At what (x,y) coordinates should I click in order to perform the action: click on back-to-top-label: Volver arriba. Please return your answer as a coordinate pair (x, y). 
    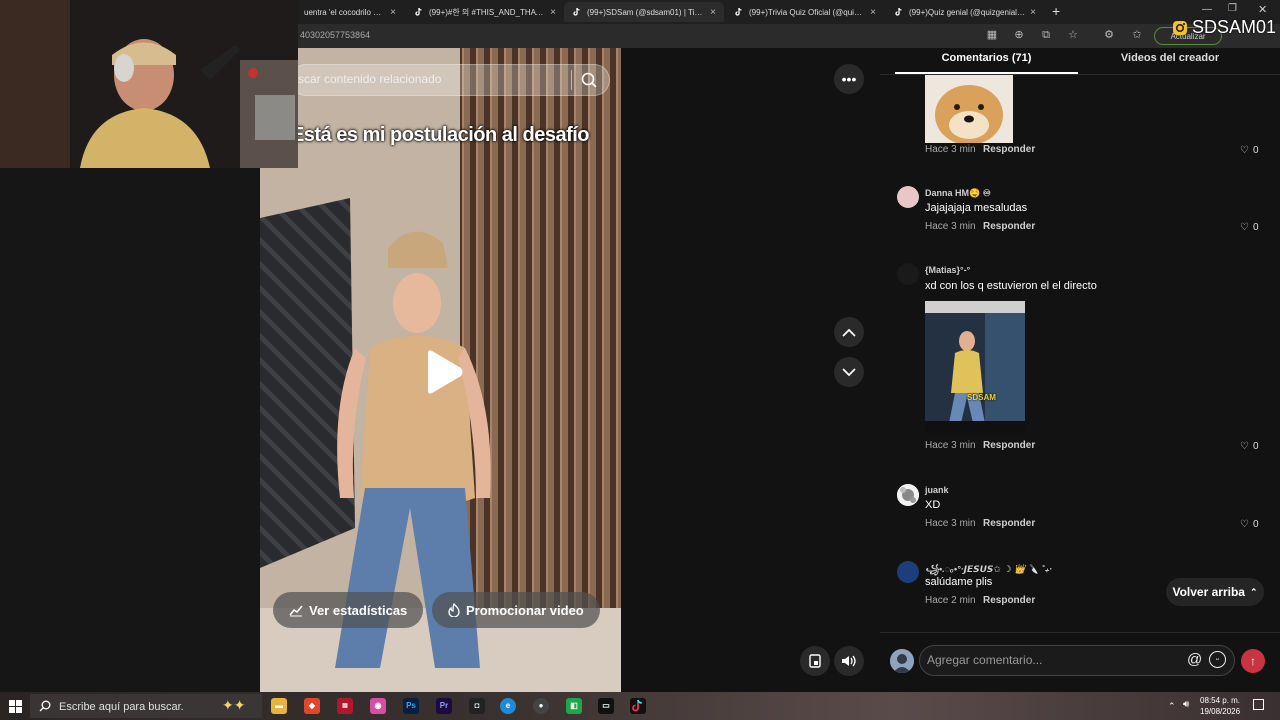
    Looking at the image, I should click on (1208, 592).